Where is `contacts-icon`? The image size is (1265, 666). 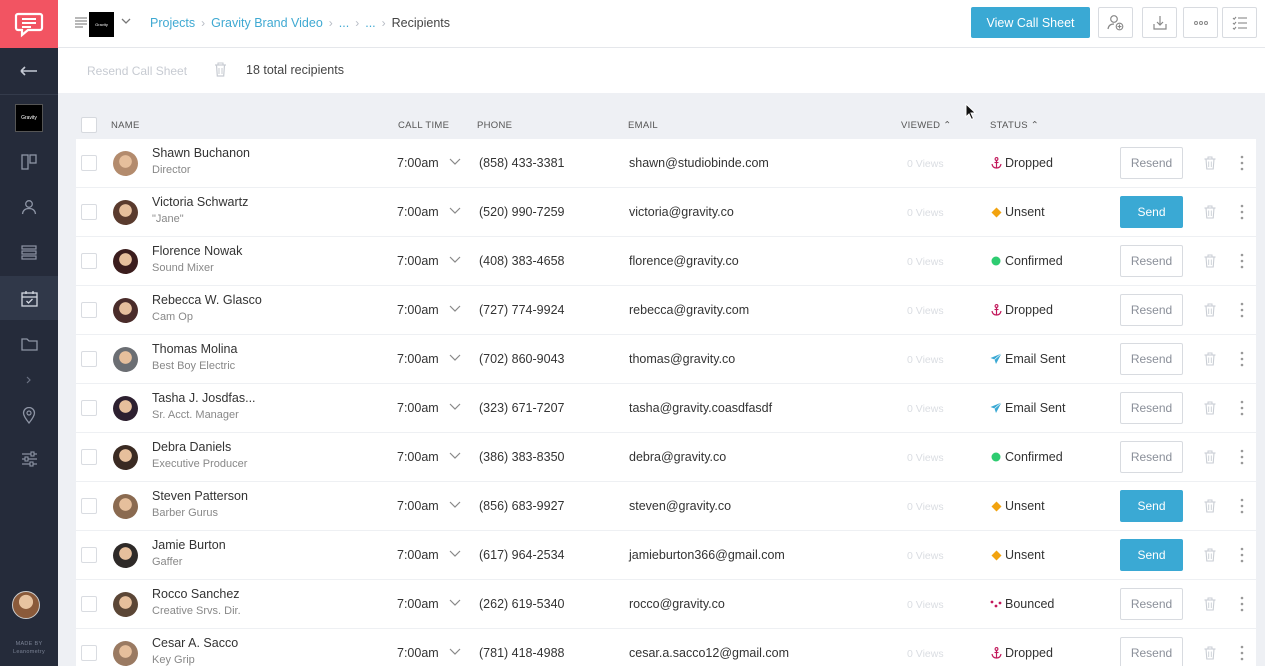 contacts-icon is located at coordinates (29, 207).